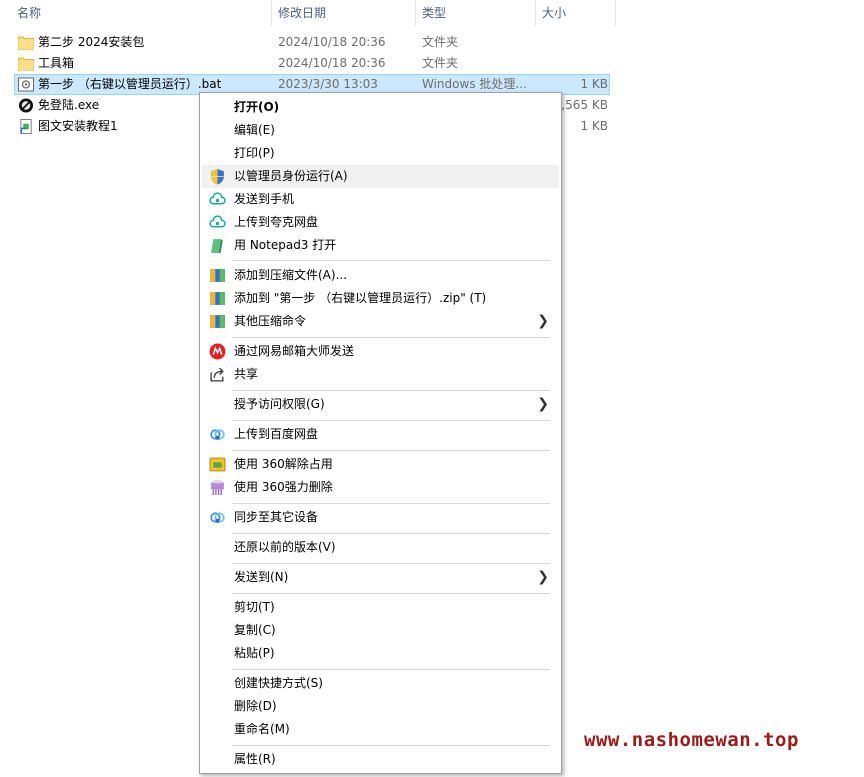 The image size is (864, 777). I want to click on menu-item-add-to-zip: 添加到 "第一步 （右键以管理员运行）.zip" (T), so click(380, 298).